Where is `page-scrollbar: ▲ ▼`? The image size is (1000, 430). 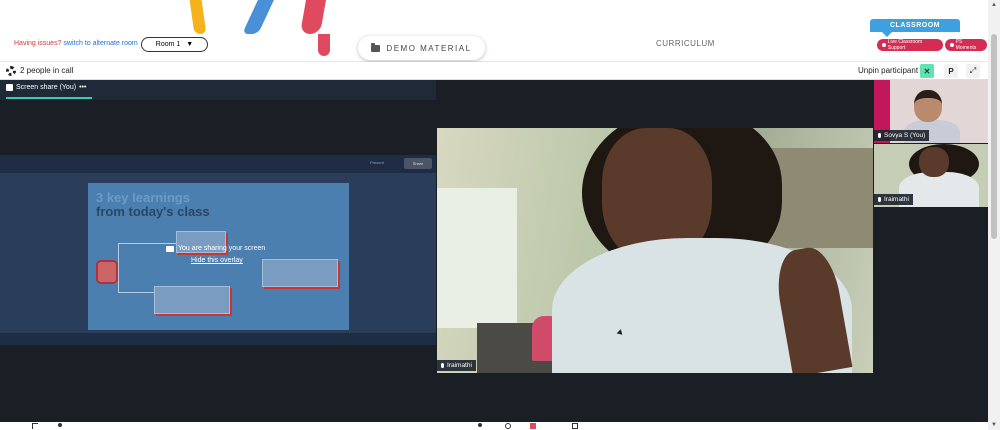 page-scrollbar: ▲ ▼ is located at coordinates (994, 215).